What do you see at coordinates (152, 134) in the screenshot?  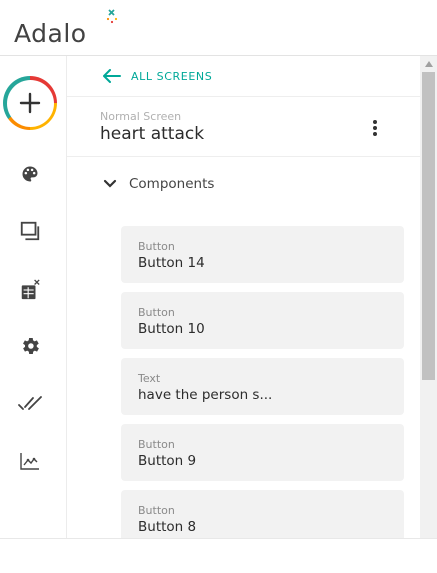 I see `screen-name: heart attack` at bounding box center [152, 134].